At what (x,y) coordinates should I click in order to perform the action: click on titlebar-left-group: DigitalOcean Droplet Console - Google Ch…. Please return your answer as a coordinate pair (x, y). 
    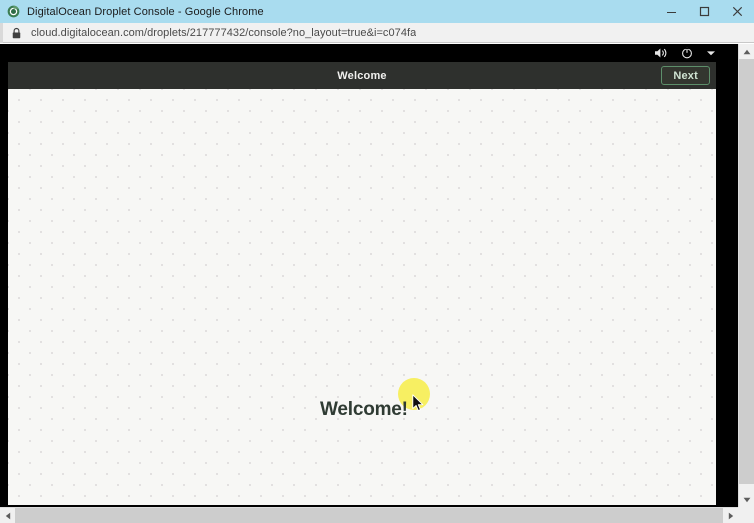
    Looking at the image, I should click on (327, 11).